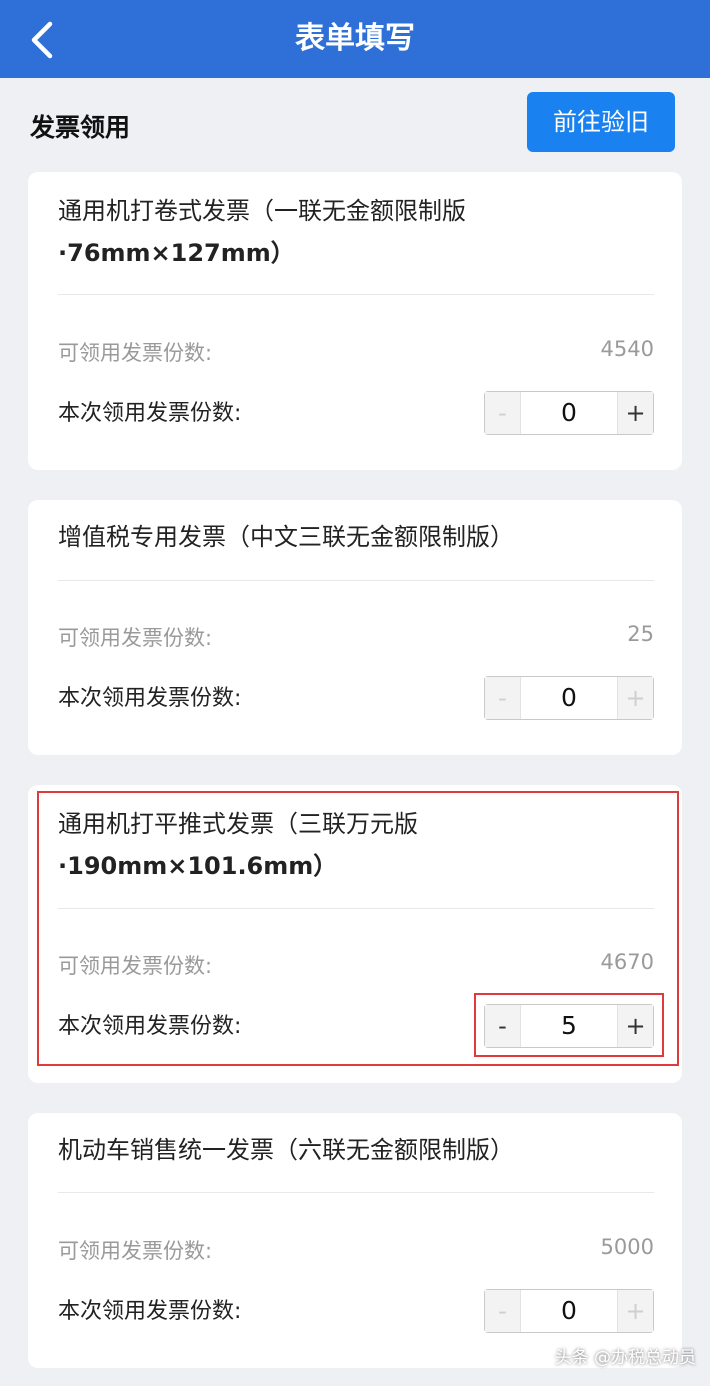  I want to click on invoice-name-line2: ·190mm×101.6mm）, so click(198, 866).